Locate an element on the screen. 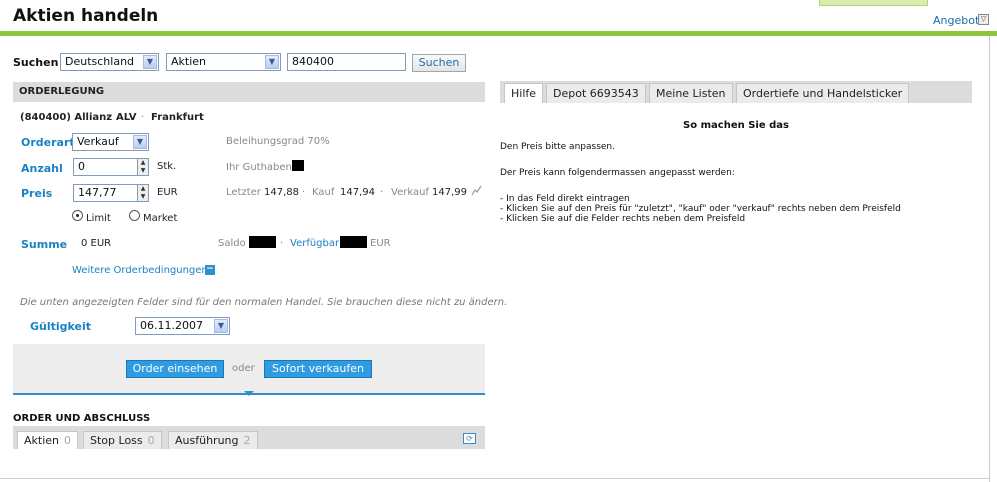  preis-value: 147,77 is located at coordinates (97, 192).